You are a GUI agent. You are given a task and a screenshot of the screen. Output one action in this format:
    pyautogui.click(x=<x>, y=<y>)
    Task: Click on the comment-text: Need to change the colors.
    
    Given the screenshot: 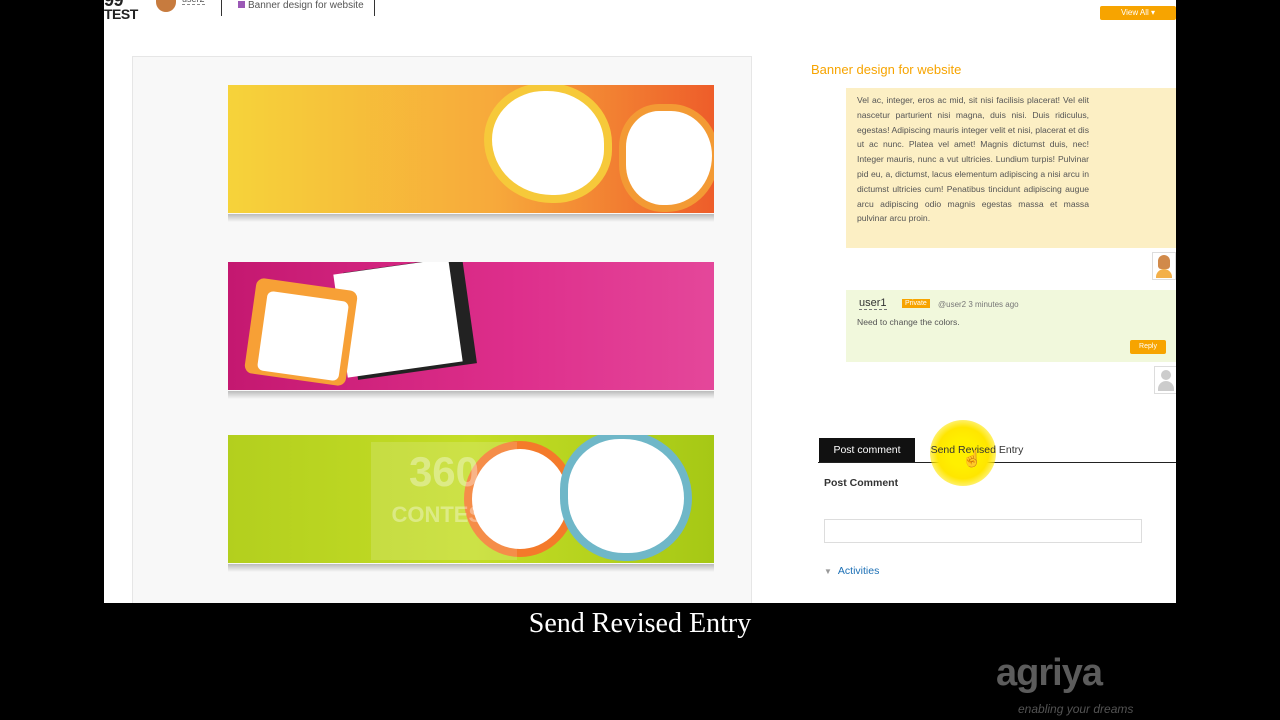 What is the action you would take?
    pyautogui.click(x=908, y=322)
    